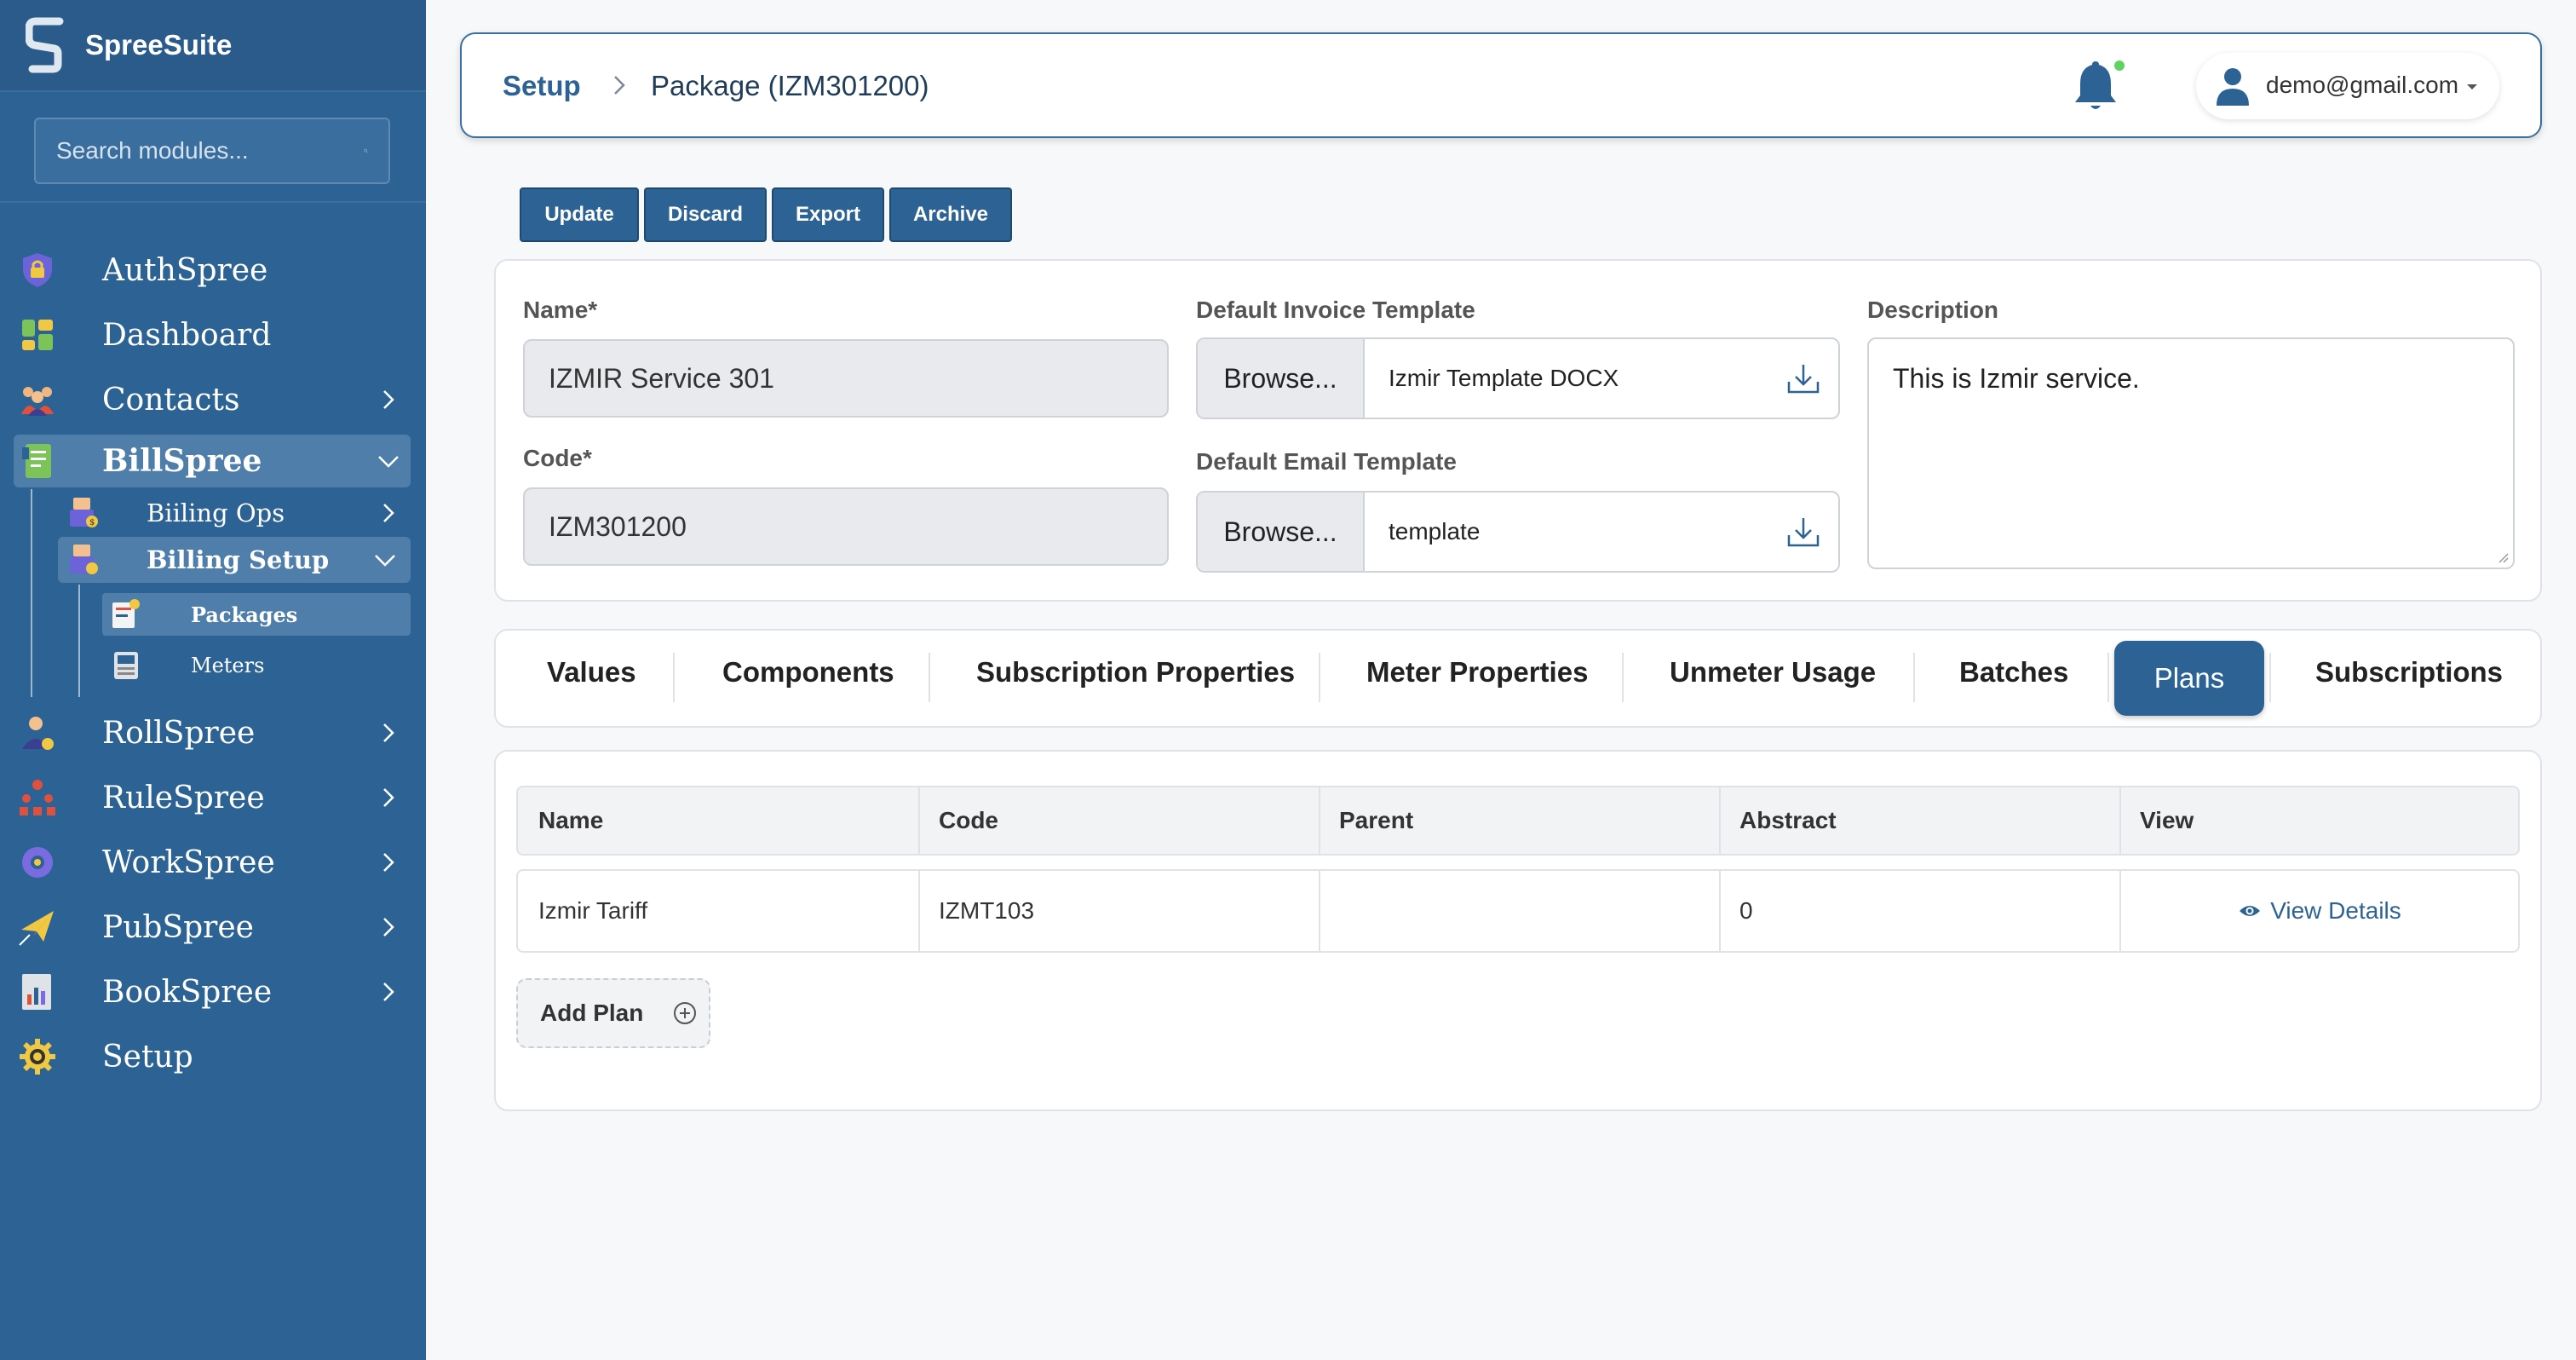 The width and height of the screenshot is (2576, 1360). What do you see at coordinates (185, 270) in the screenshot?
I see `sidebar-item-label: AuthSpree` at bounding box center [185, 270].